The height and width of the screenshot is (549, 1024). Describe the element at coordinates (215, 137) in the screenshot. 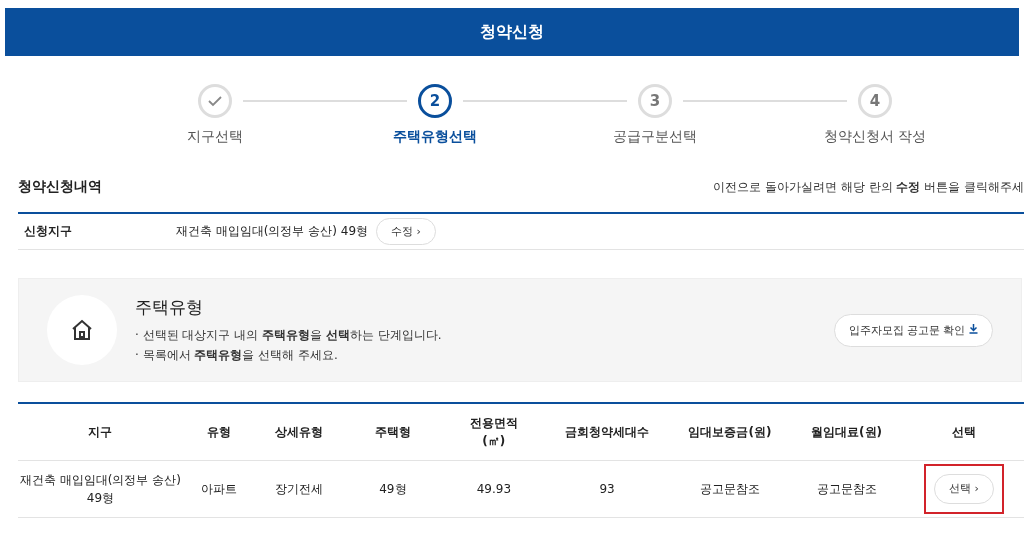

I see `step-label: 지구선택` at that location.